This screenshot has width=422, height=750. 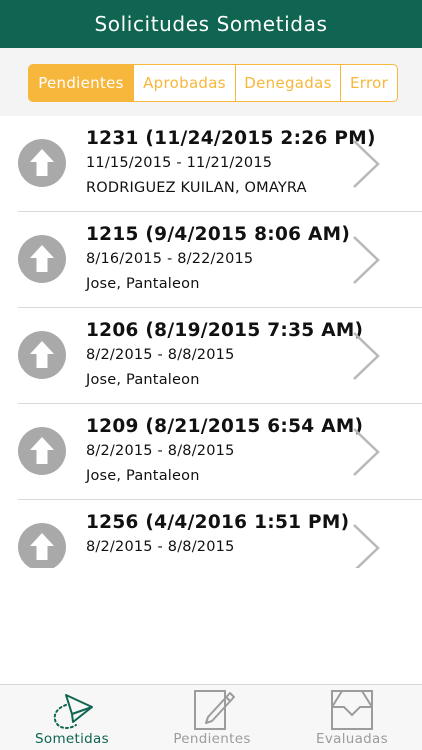 I want to click on tab-pendientes: Pendientes, so click(x=212, y=717).